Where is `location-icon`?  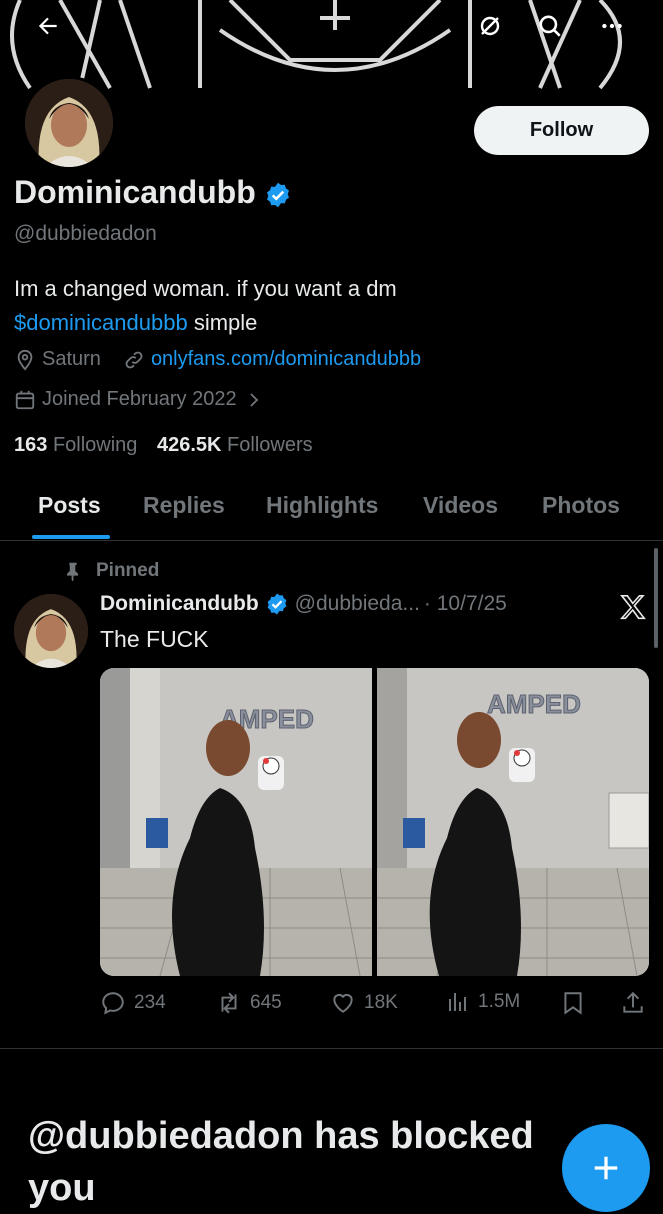 location-icon is located at coordinates (25, 360).